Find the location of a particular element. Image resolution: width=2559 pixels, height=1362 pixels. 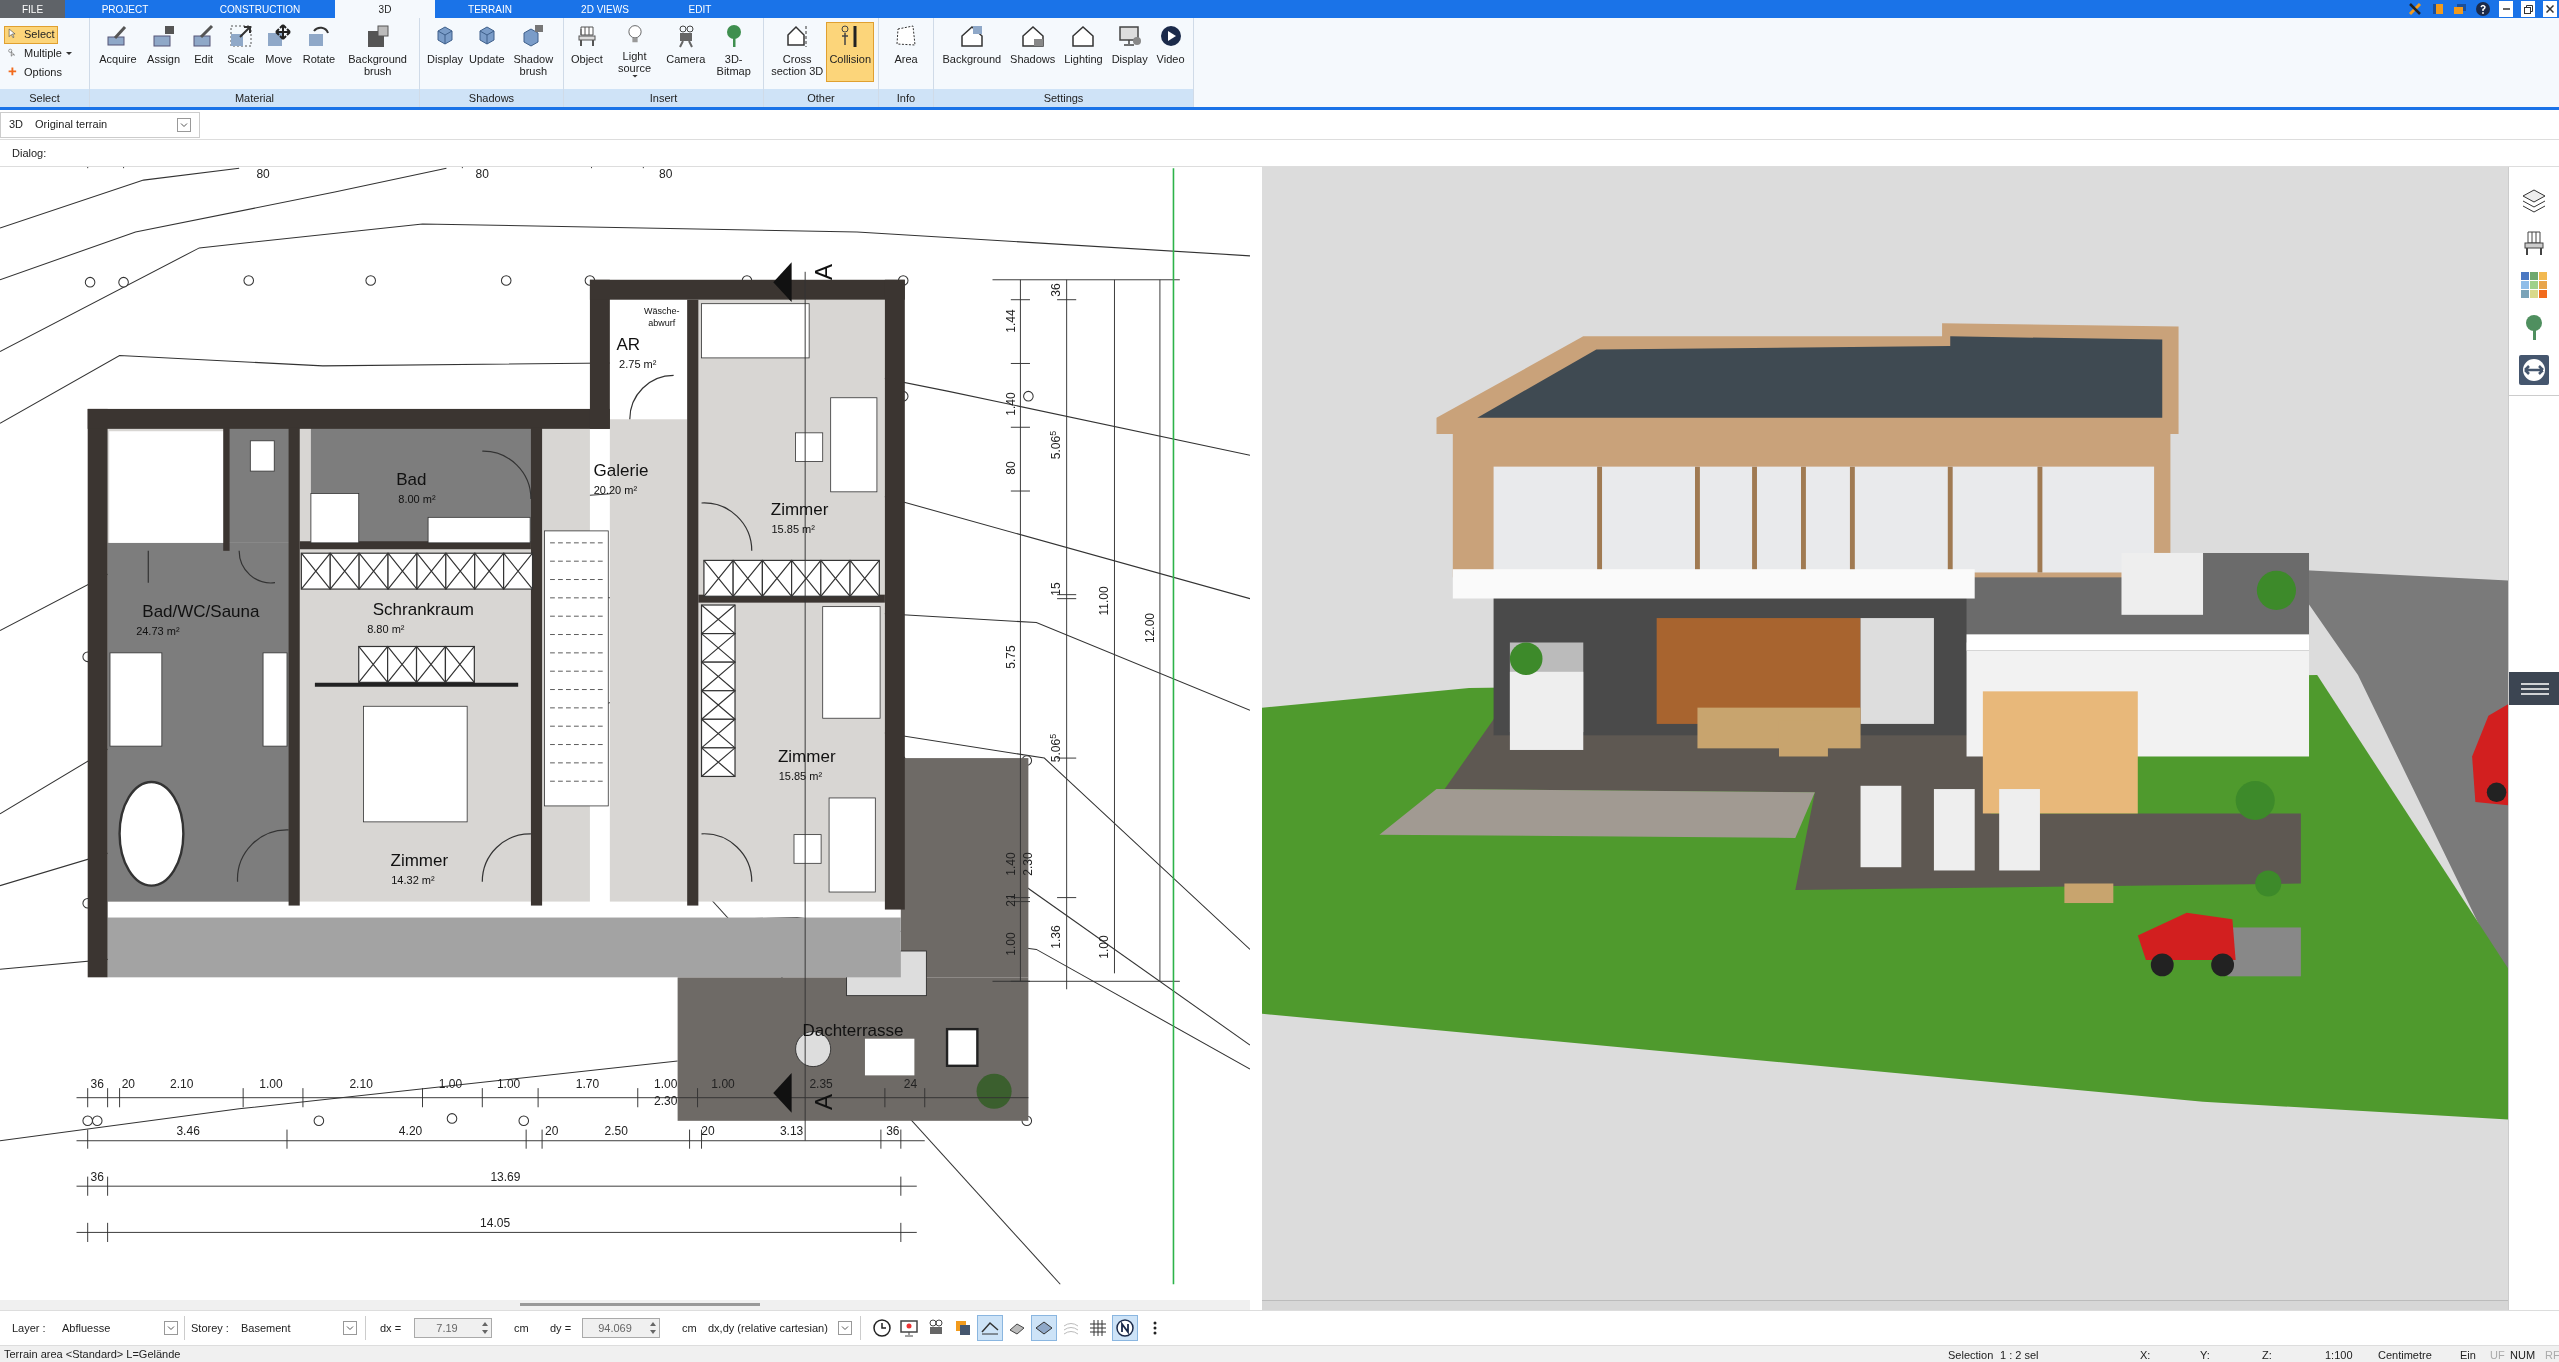

monitor-icon is located at coordinates (1129, 36).